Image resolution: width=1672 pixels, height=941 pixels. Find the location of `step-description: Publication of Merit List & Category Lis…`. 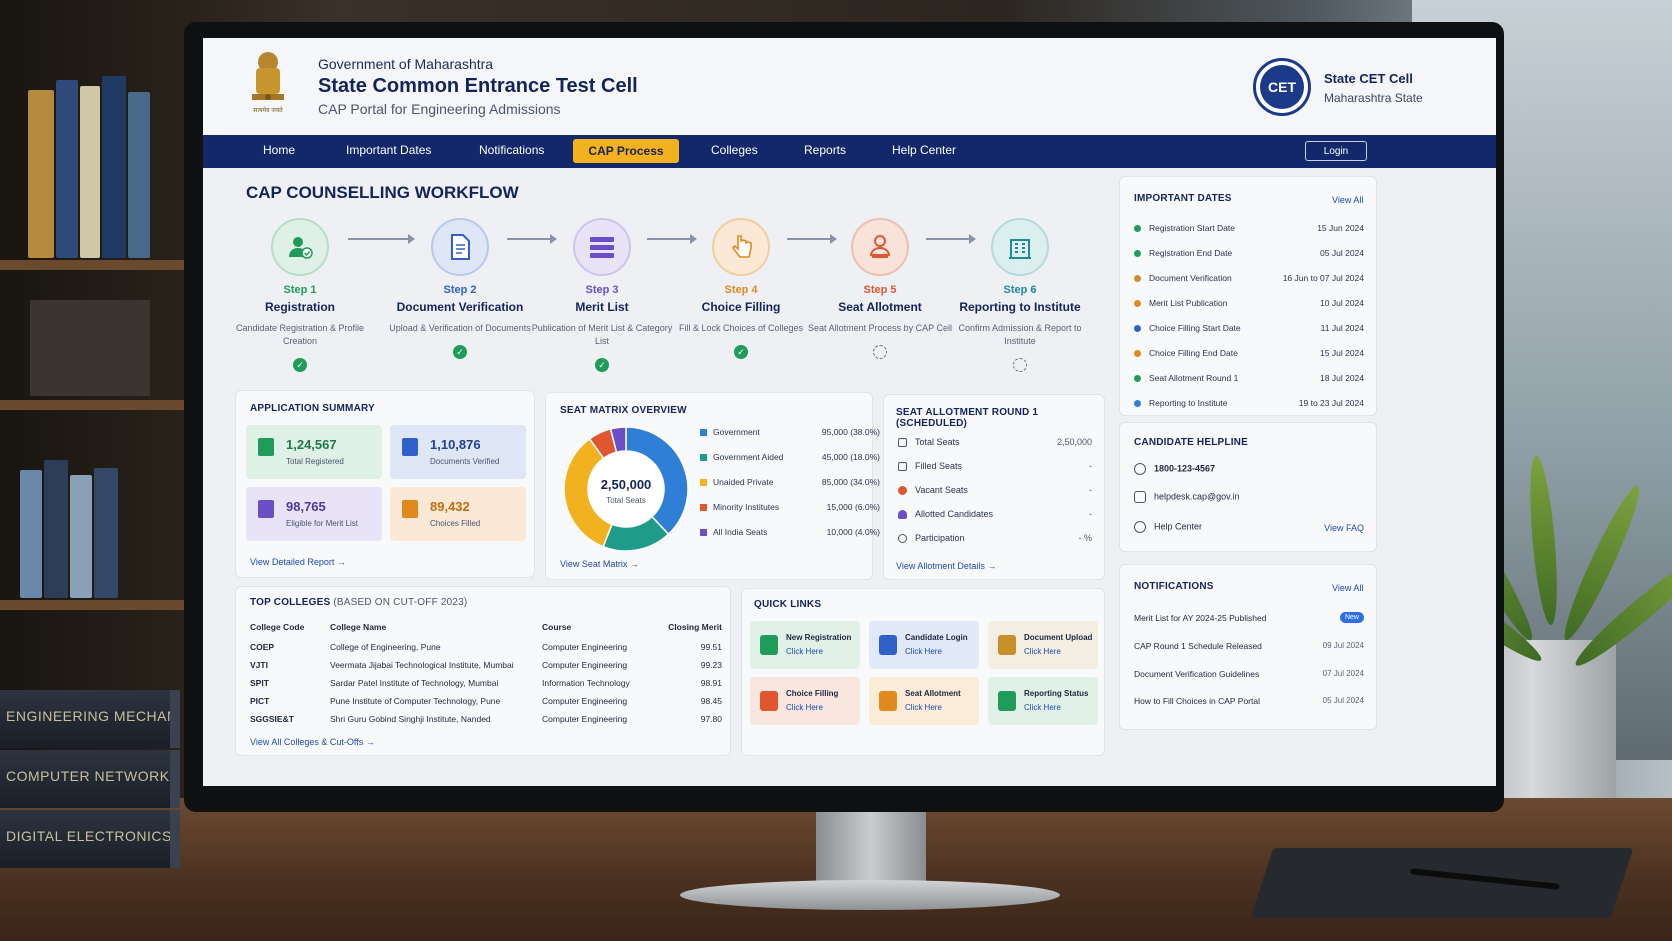

step-description: Publication of Merit List & Category Lis… is located at coordinates (602, 335).